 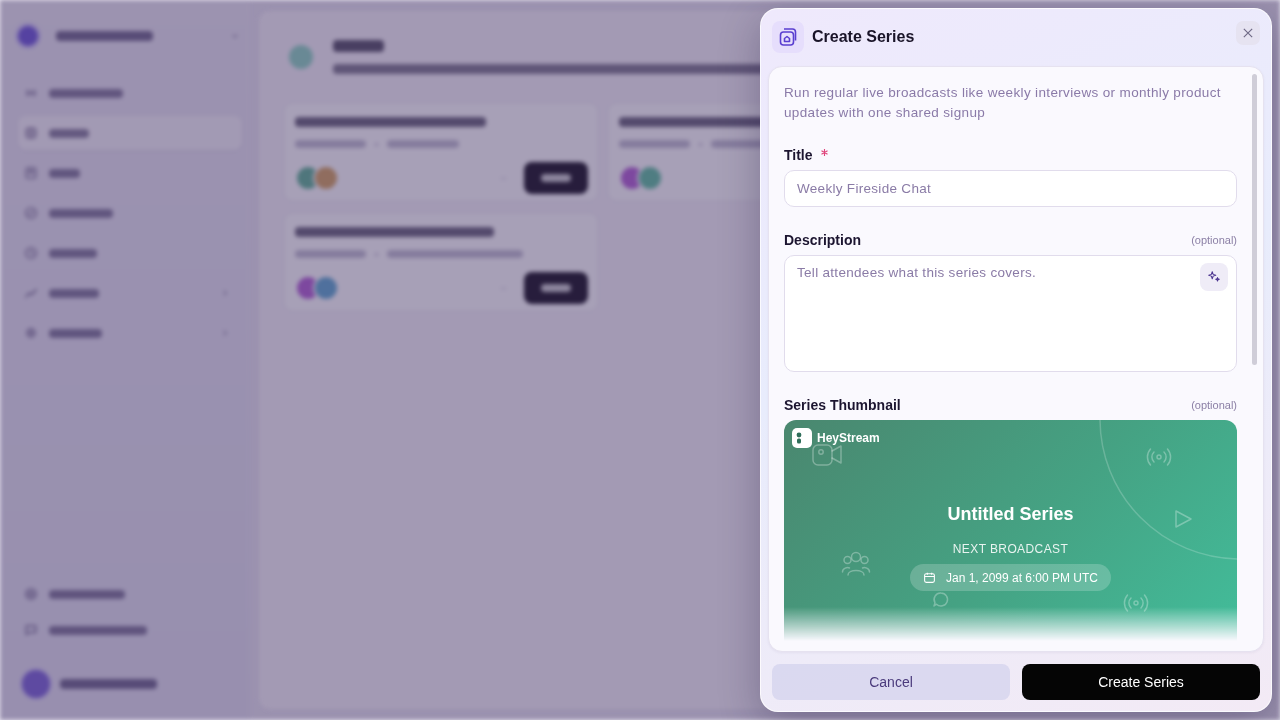 I want to click on stacked-squares-icon, so click(x=788, y=37).